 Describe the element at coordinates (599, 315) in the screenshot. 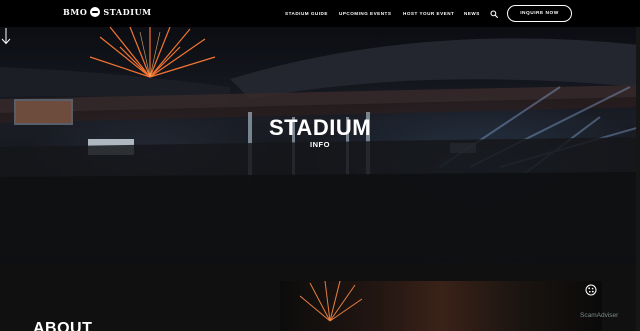

I see `watermark-text: ScamAdviser` at that location.